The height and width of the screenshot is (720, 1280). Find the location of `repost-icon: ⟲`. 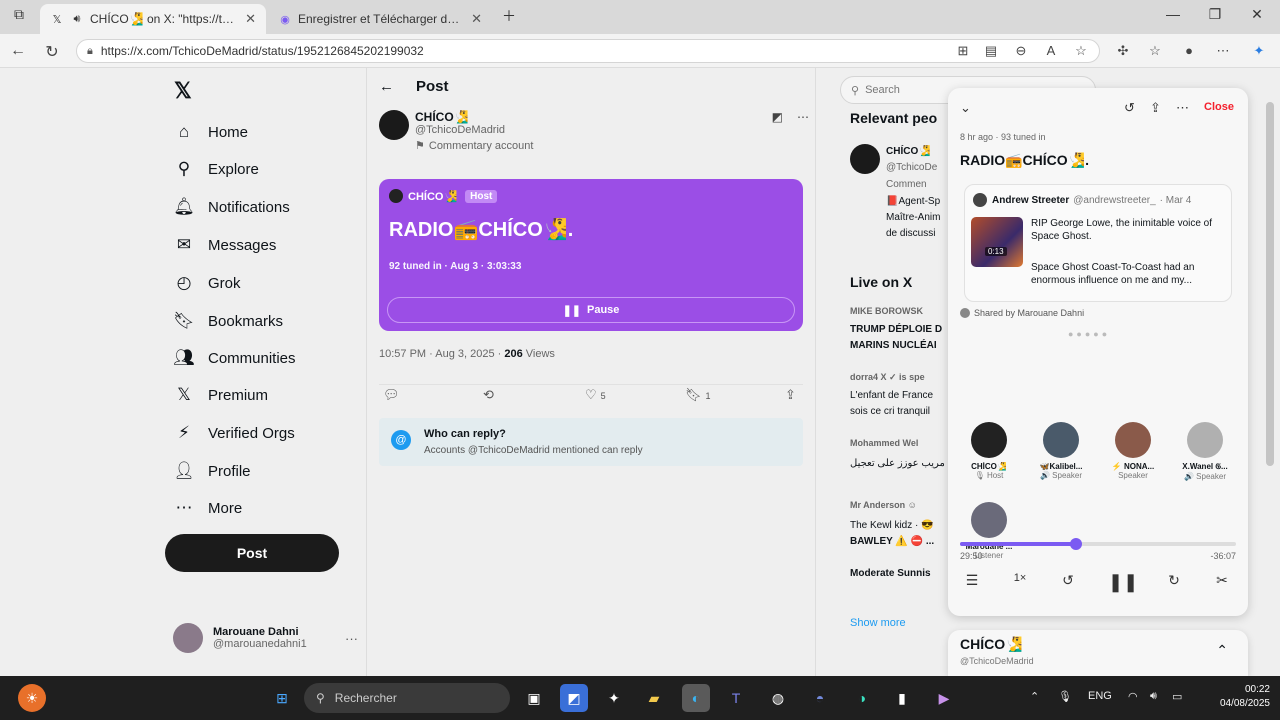

repost-icon: ⟲ is located at coordinates (488, 395).